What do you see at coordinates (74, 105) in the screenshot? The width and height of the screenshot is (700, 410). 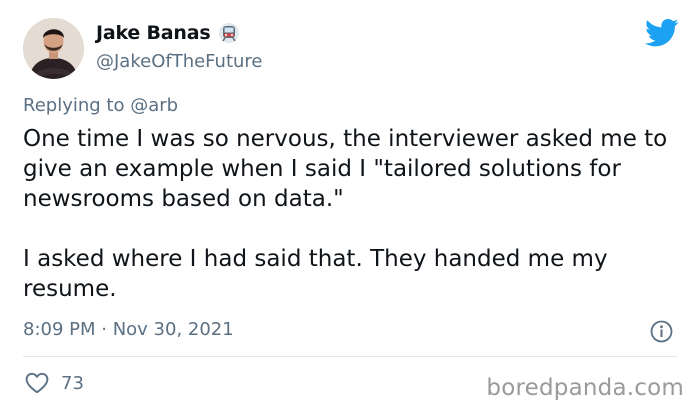 I see `reply-context-prefix: Replying to` at bounding box center [74, 105].